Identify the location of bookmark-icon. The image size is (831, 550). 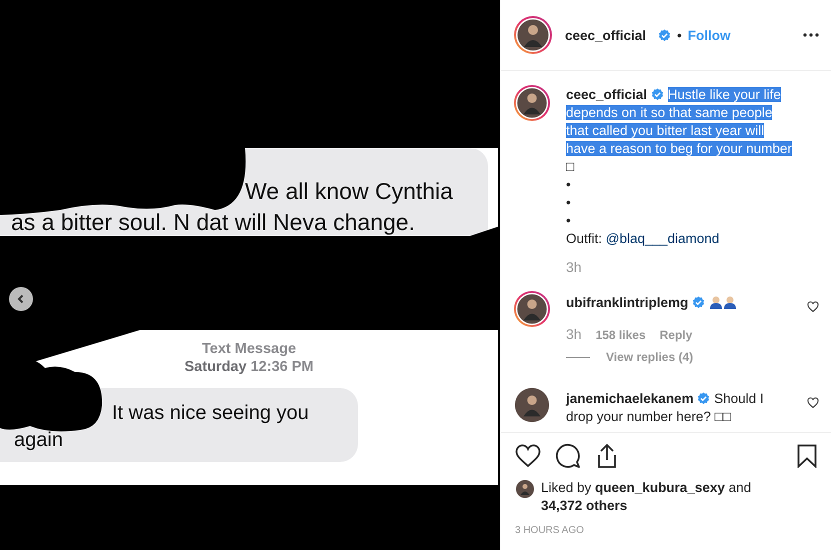
(807, 456).